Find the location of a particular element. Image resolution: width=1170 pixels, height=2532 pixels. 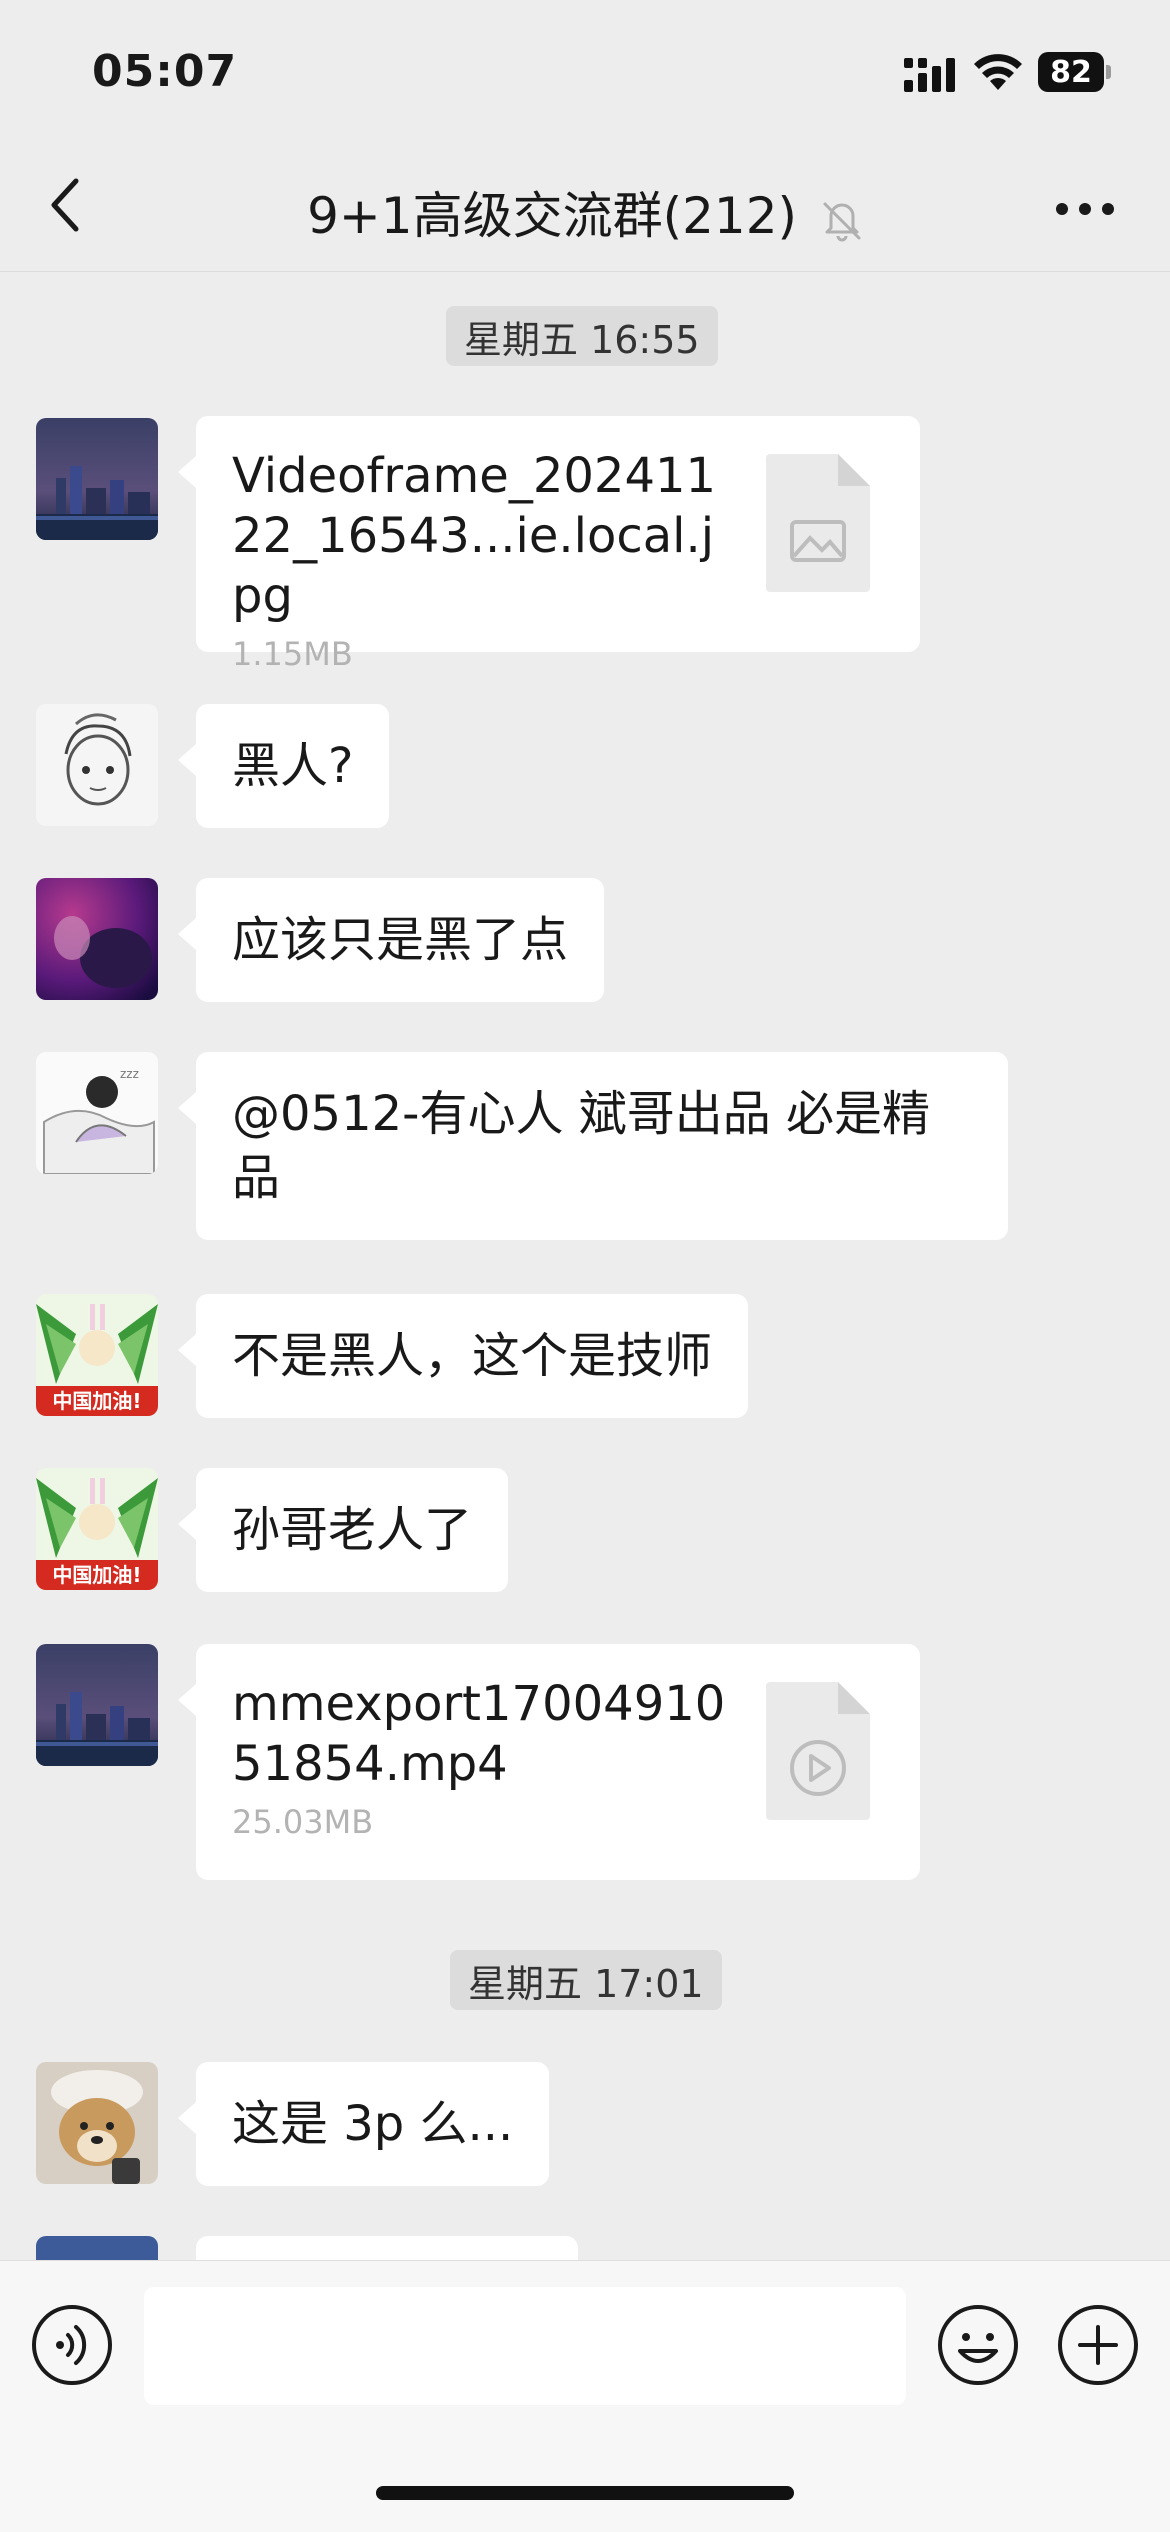

chat-title: 9+1高级交流群(212) is located at coordinates (585, 212).